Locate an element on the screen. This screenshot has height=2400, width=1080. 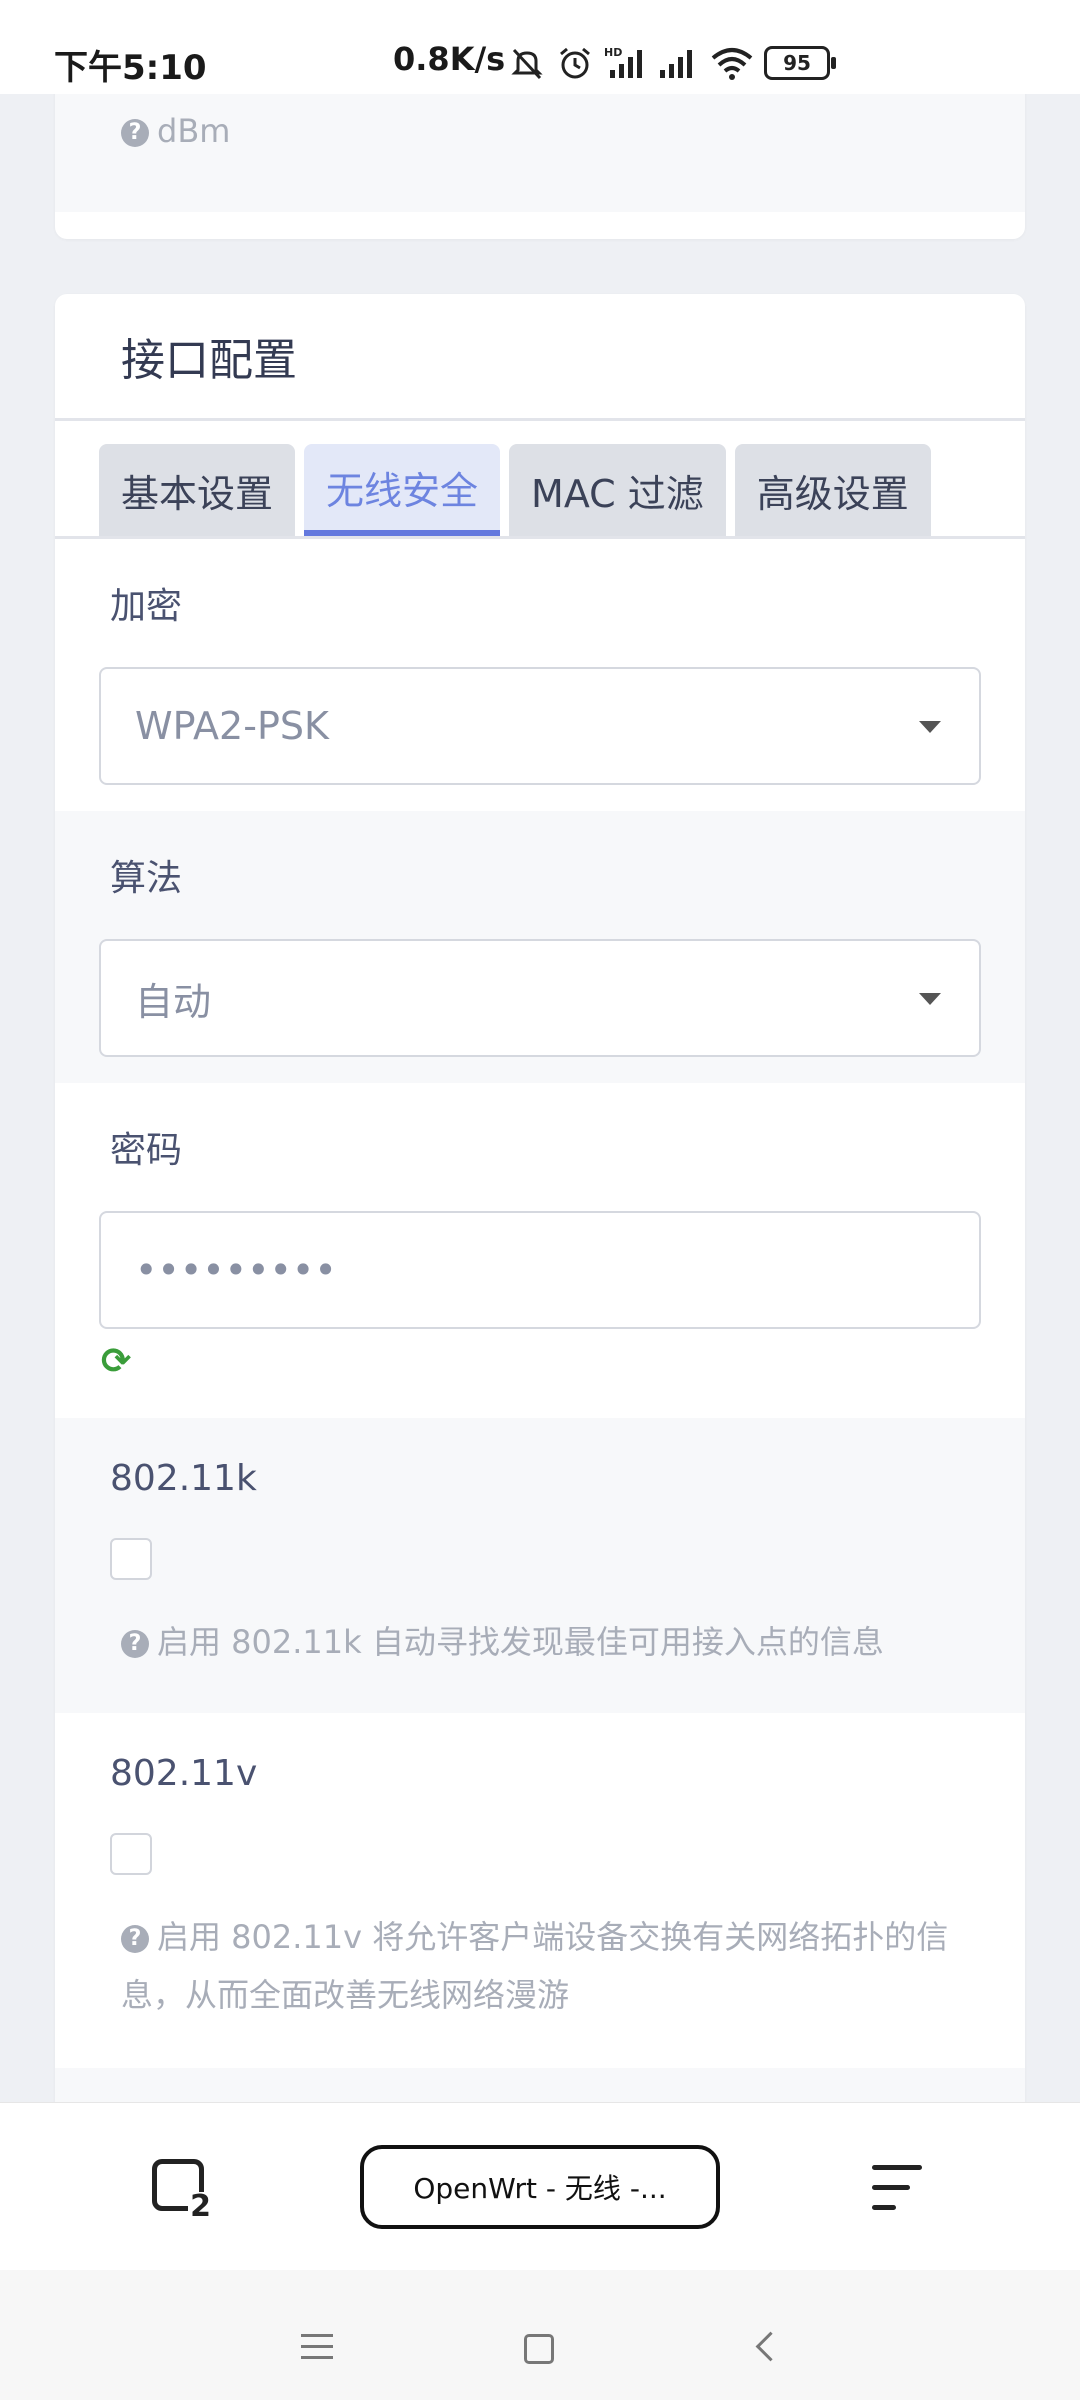
hd-signal-icon: HD is located at coordinates (623, 62).